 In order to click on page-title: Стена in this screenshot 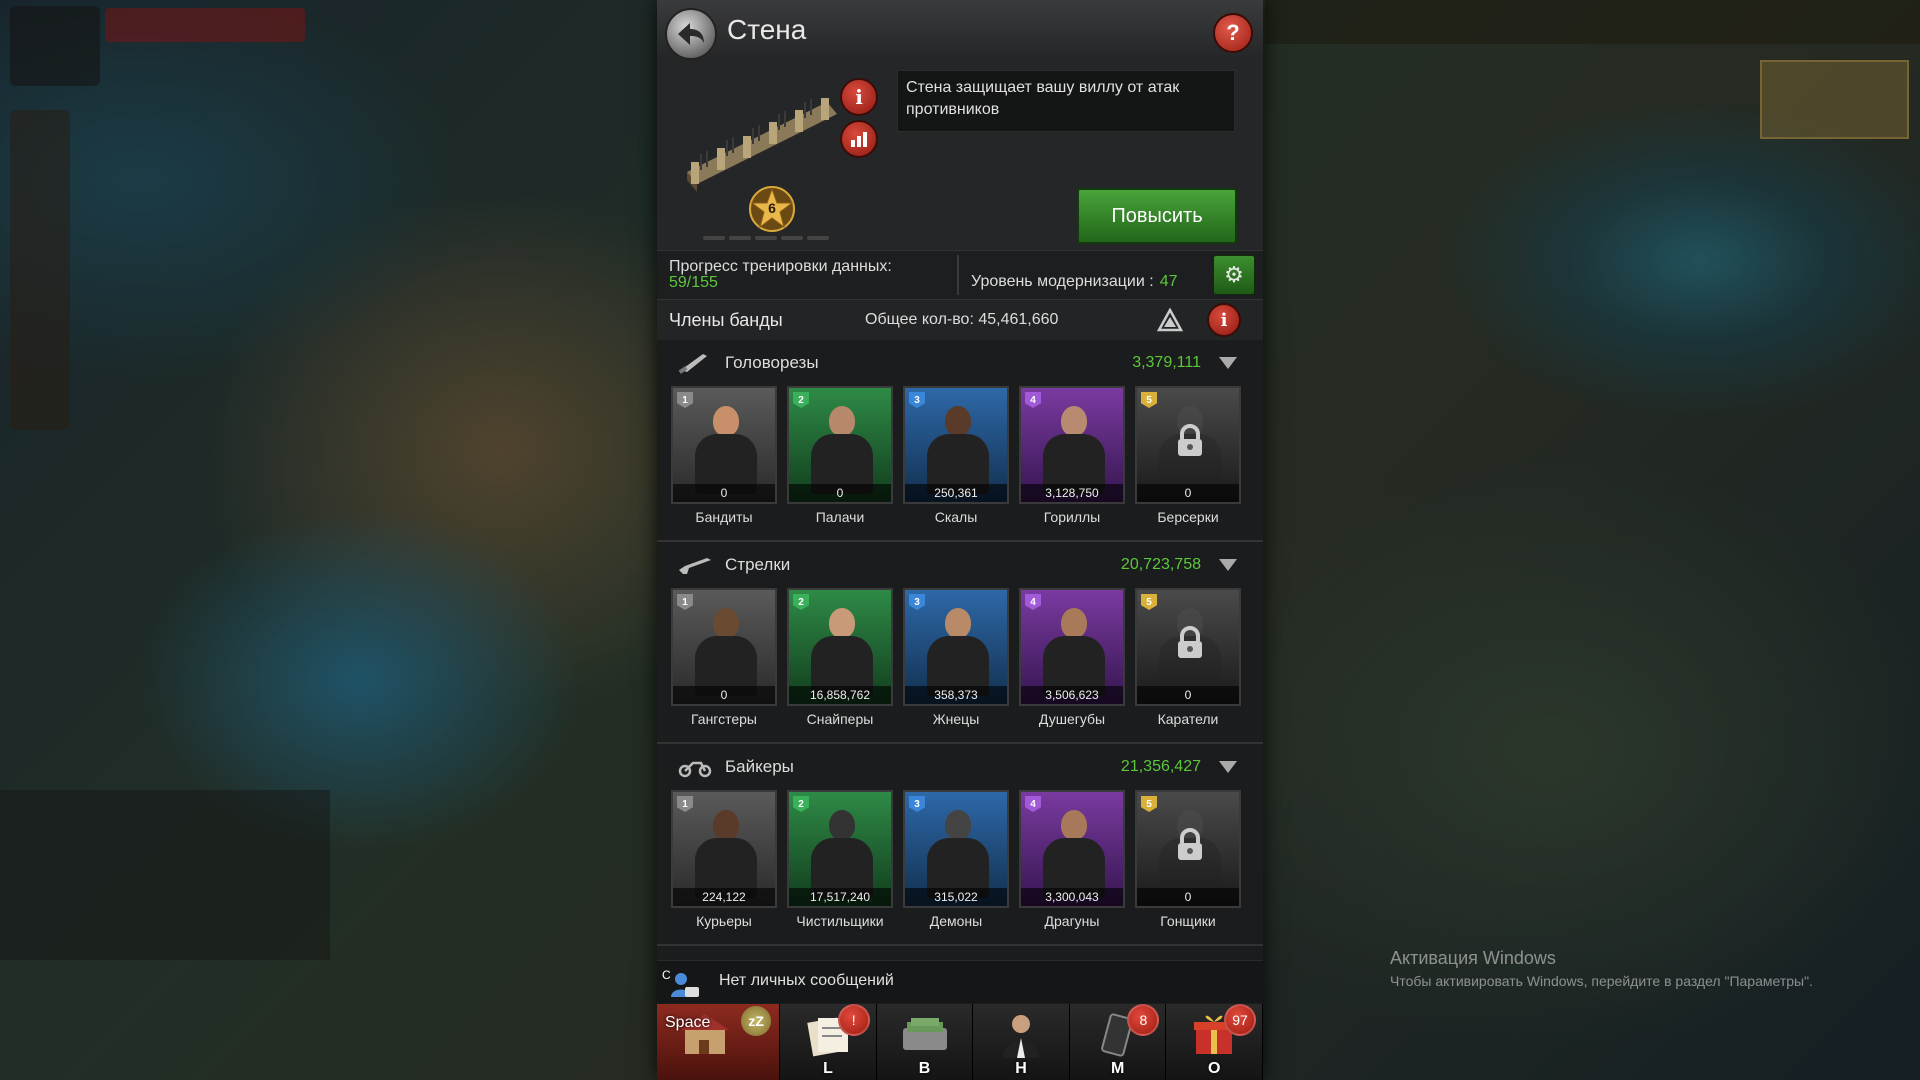, I will do `click(767, 29)`.